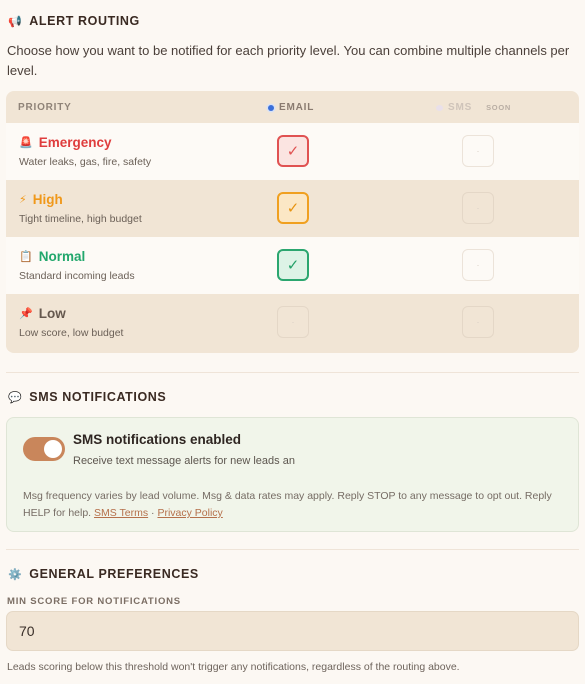 The width and height of the screenshot is (585, 684). I want to click on column-priority: PRIORITY, so click(45, 107).